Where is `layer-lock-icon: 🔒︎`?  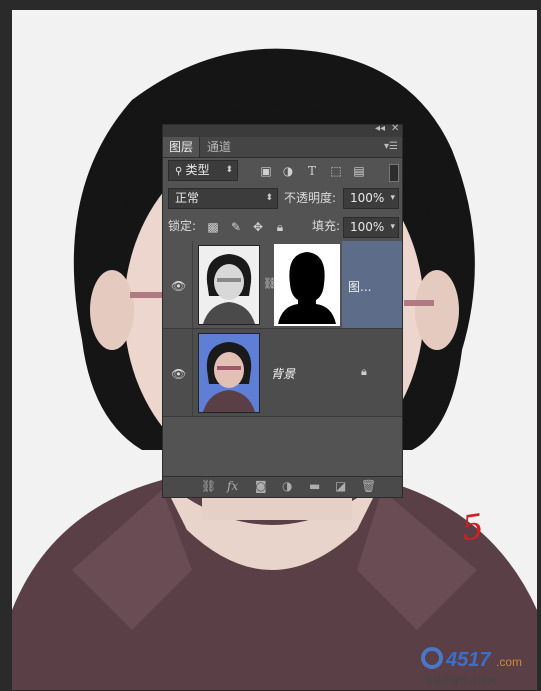 layer-lock-icon: 🔒︎ is located at coordinates (364, 371).